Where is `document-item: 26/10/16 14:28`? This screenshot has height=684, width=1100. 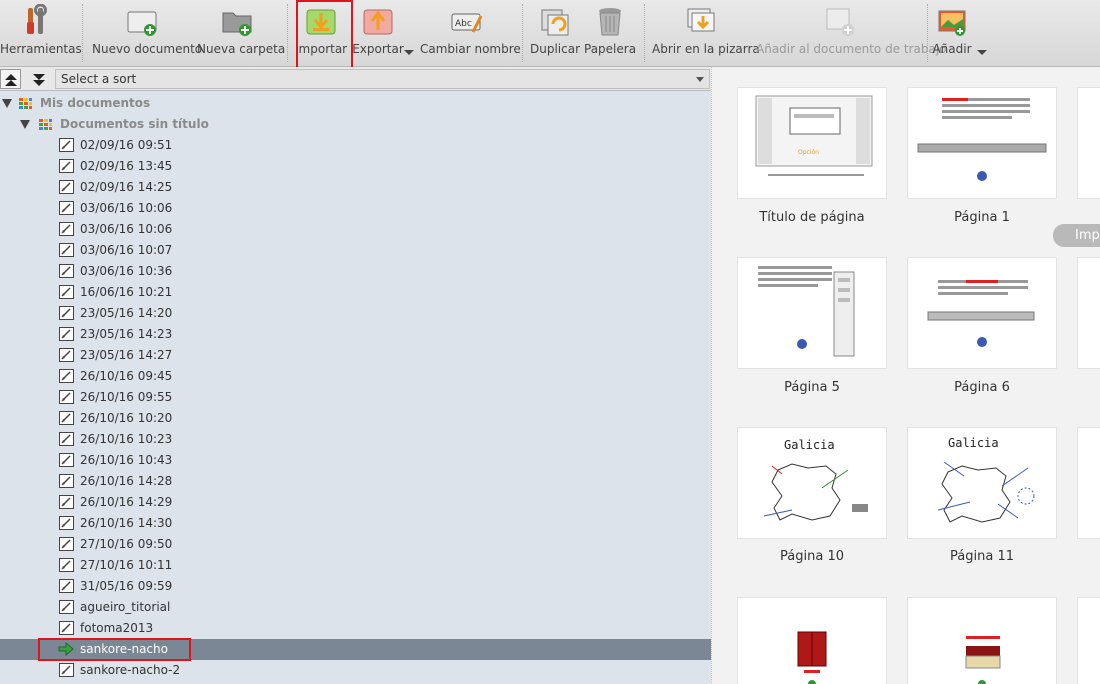 document-item: 26/10/16 14:28 is located at coordinates (355, 481).